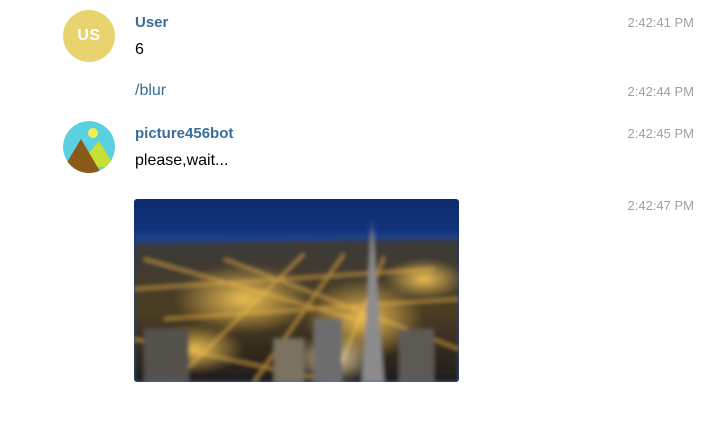 The height and width of the screenshot is (439, 726). I want to click on avatar-initials: US, so click(89, 35).